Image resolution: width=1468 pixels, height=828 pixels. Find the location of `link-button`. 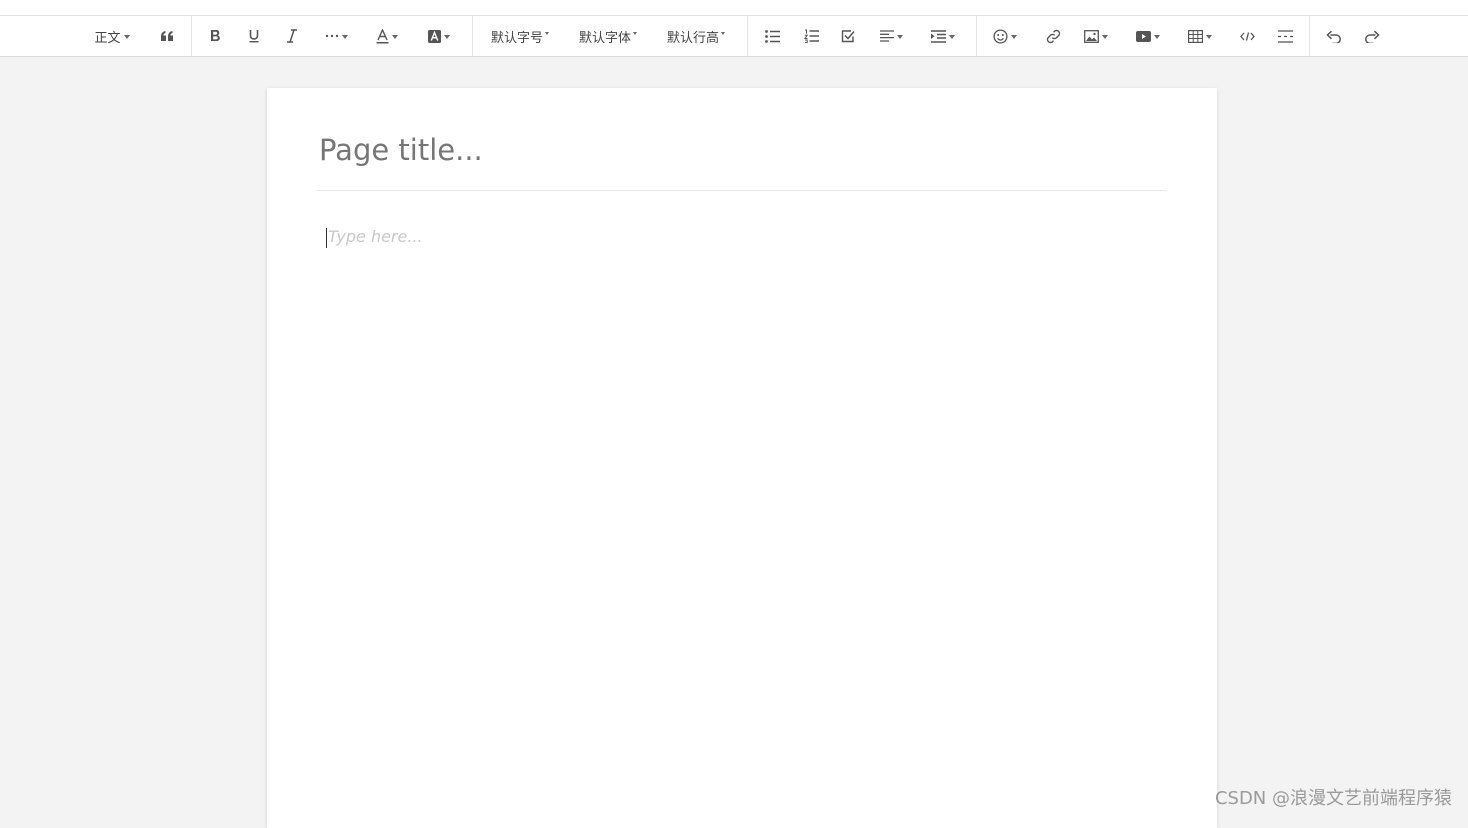

link-button is located at coordinates (1053, 36).